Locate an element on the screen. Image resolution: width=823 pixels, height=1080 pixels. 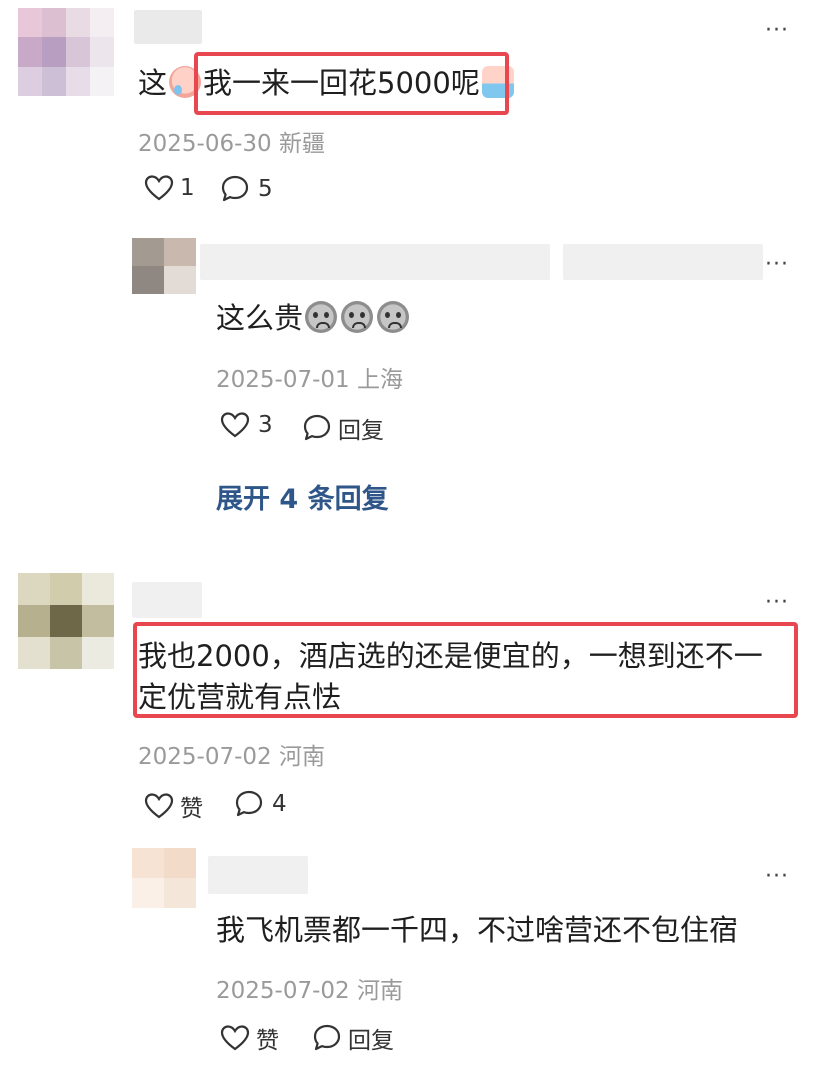
comment-meta: 2025-06-30 新疆 is located at coordinates (231, 144).